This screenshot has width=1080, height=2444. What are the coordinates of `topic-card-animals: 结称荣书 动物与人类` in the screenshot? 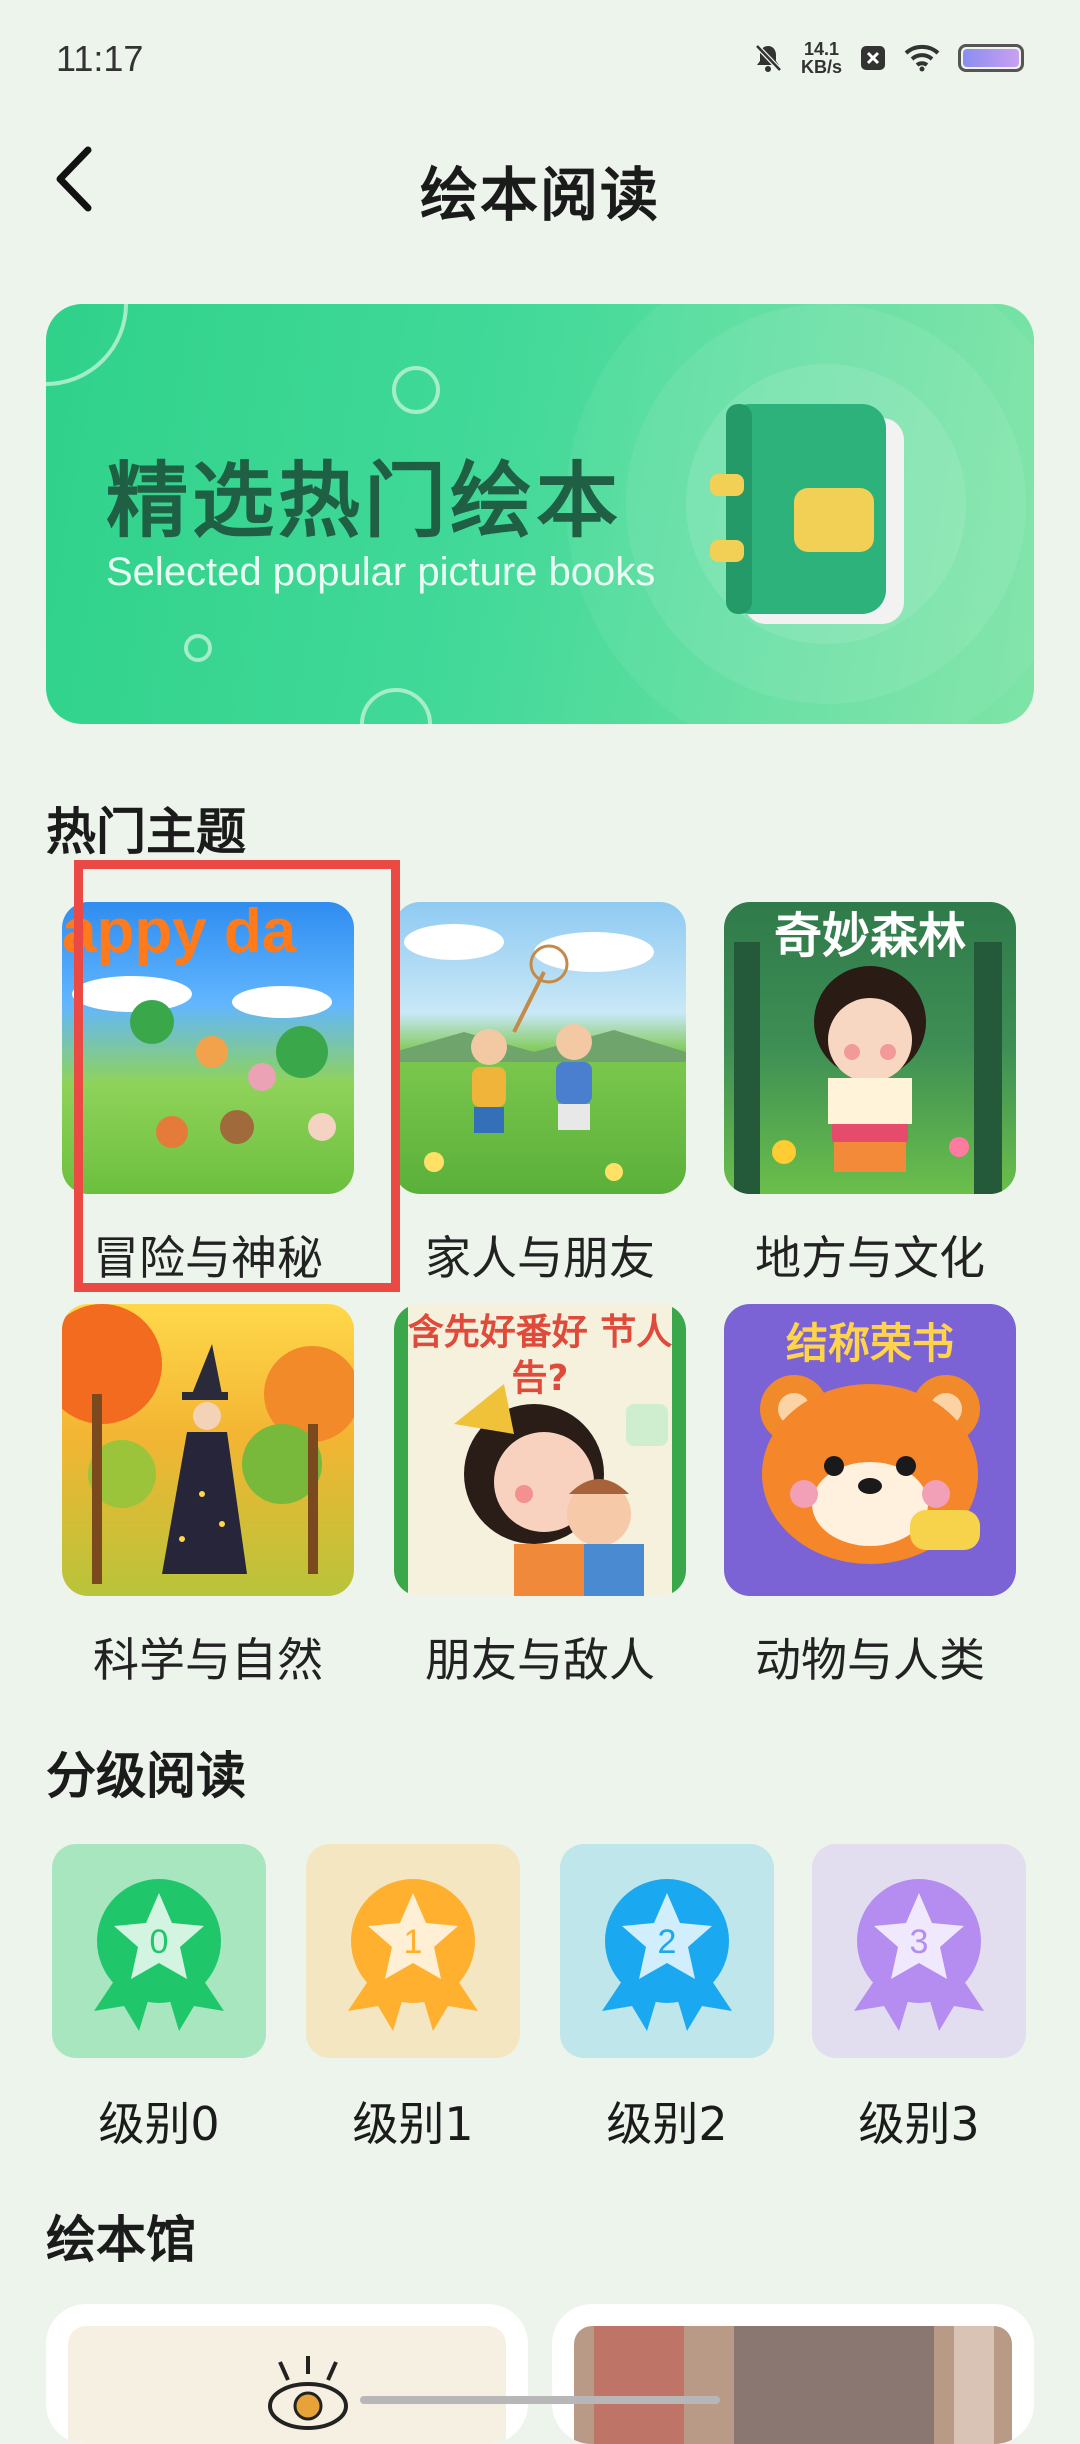 It's located at (870, 1497).